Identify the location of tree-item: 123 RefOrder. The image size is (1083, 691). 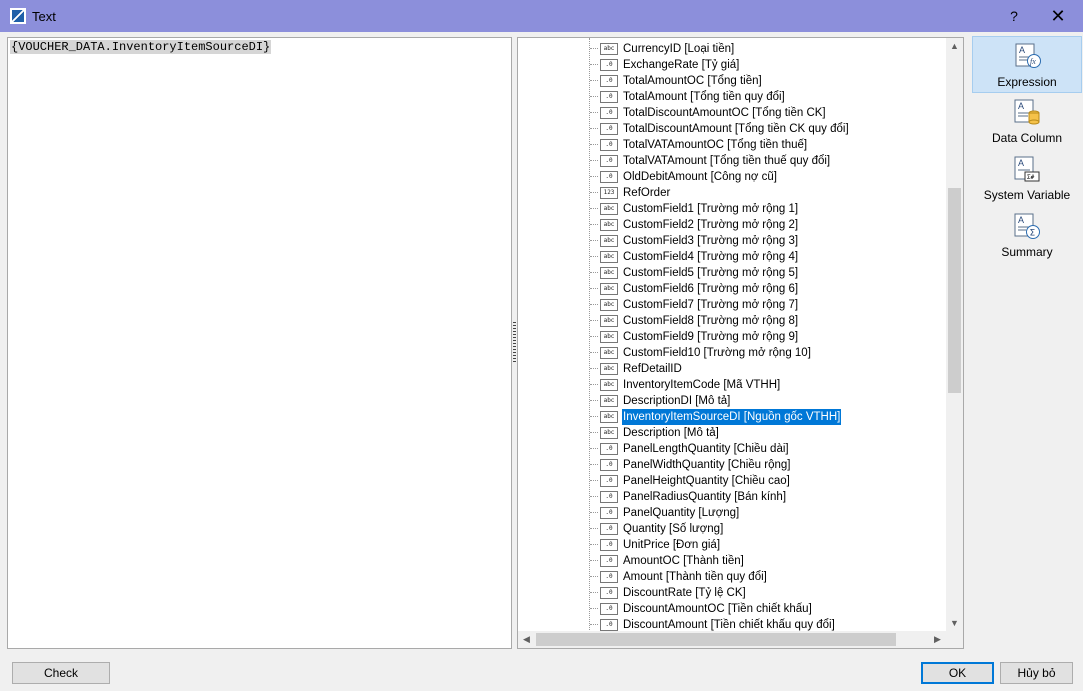
(720, 192).